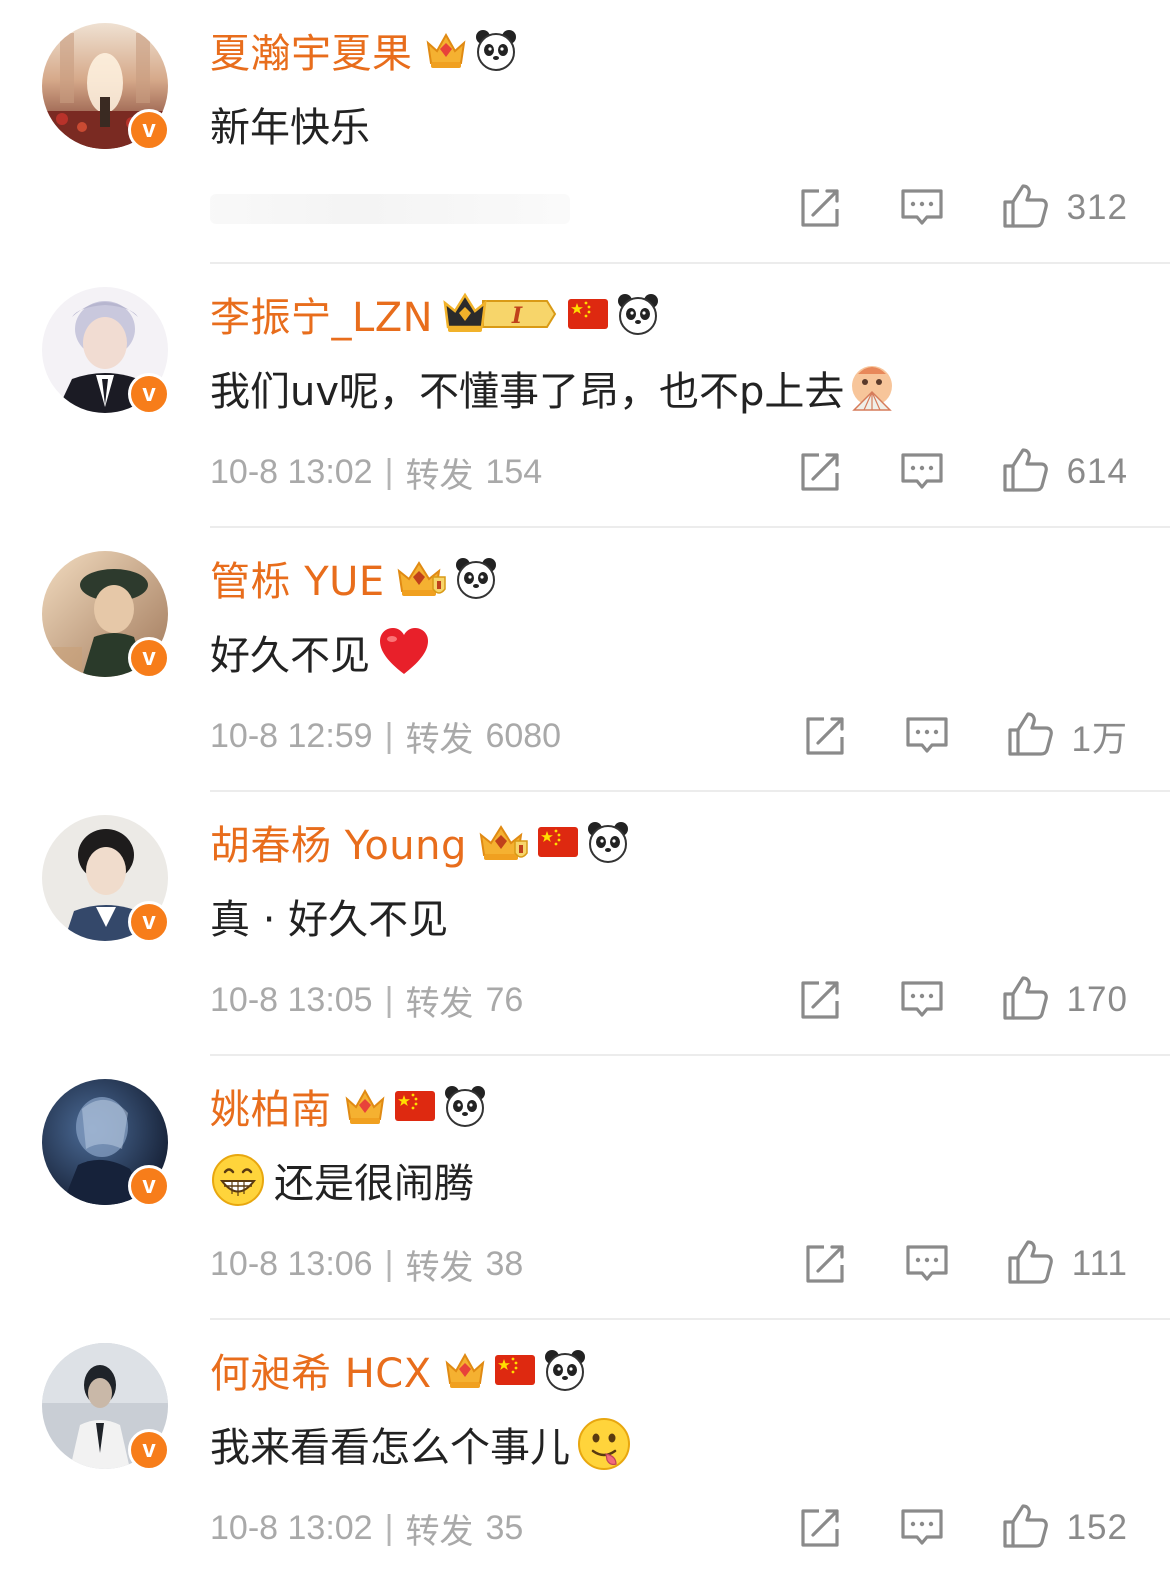  I want to click on username: 管栎 YUE, so click(297, 578).